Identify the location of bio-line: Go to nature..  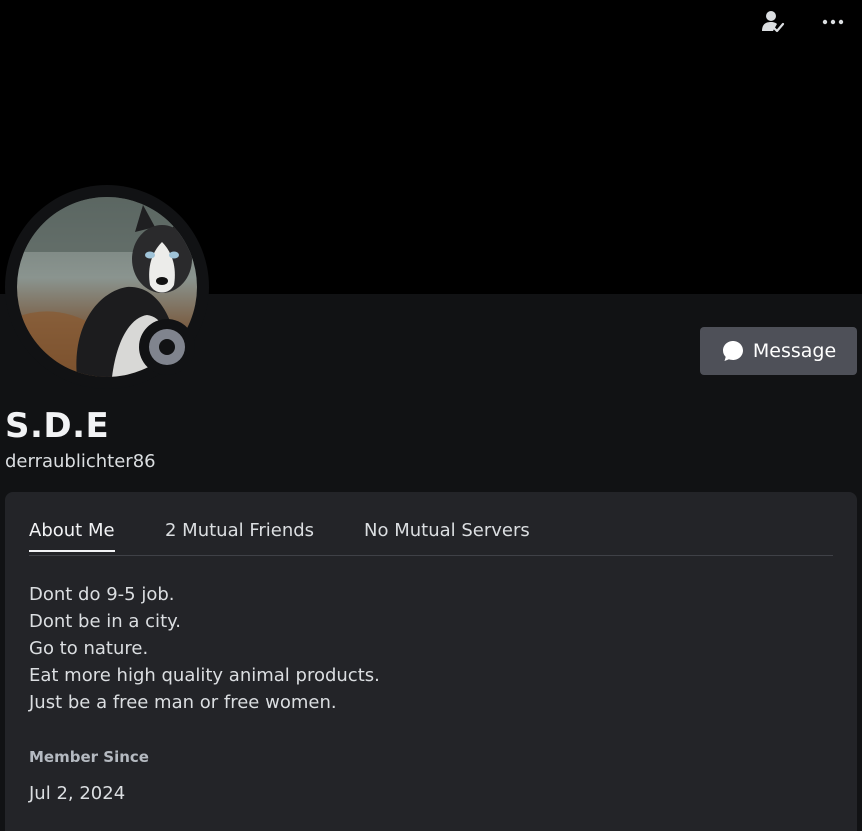
(89, 648).